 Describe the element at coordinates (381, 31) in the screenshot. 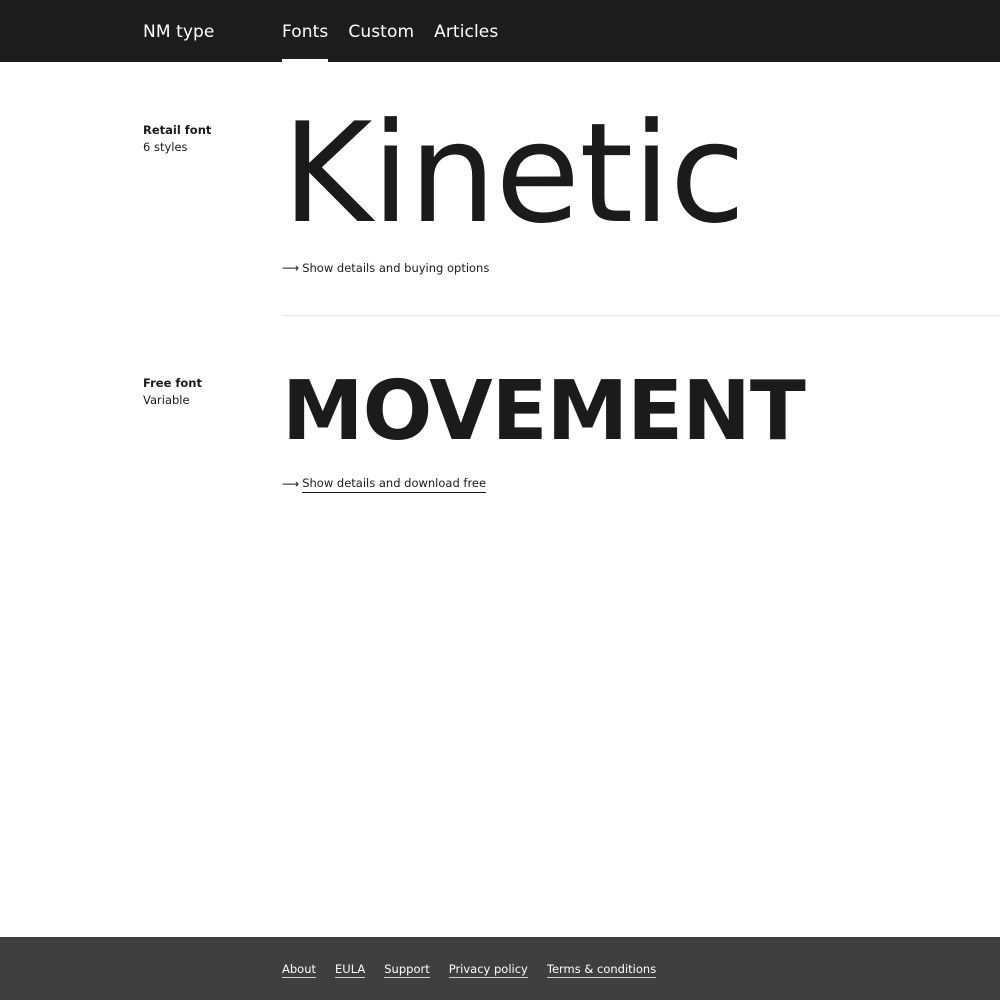

I see `nav-item-custom: Custom` at that location.